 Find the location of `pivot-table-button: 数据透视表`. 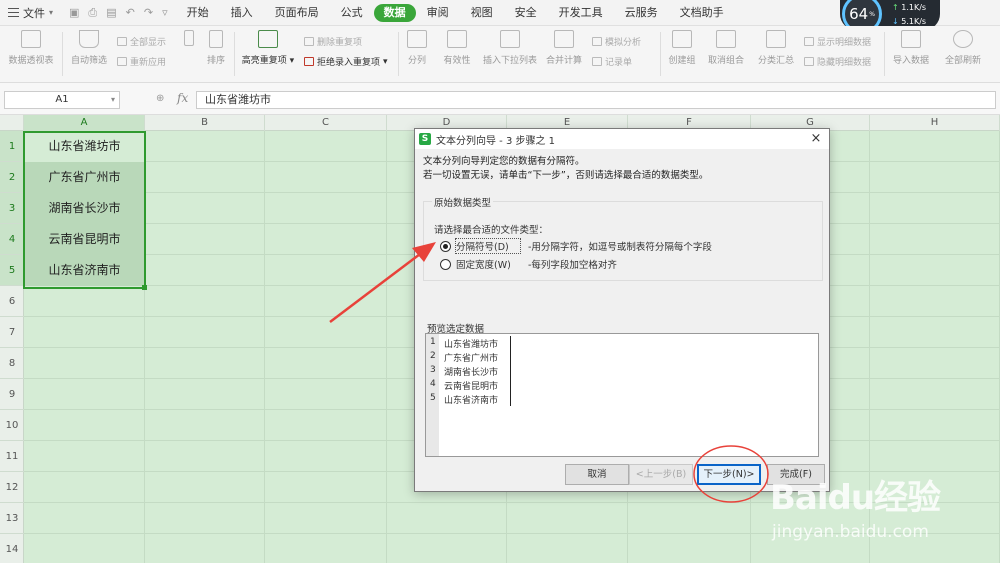

pivot-table-button: 数据透视表 is located at coordinates (31, 48).